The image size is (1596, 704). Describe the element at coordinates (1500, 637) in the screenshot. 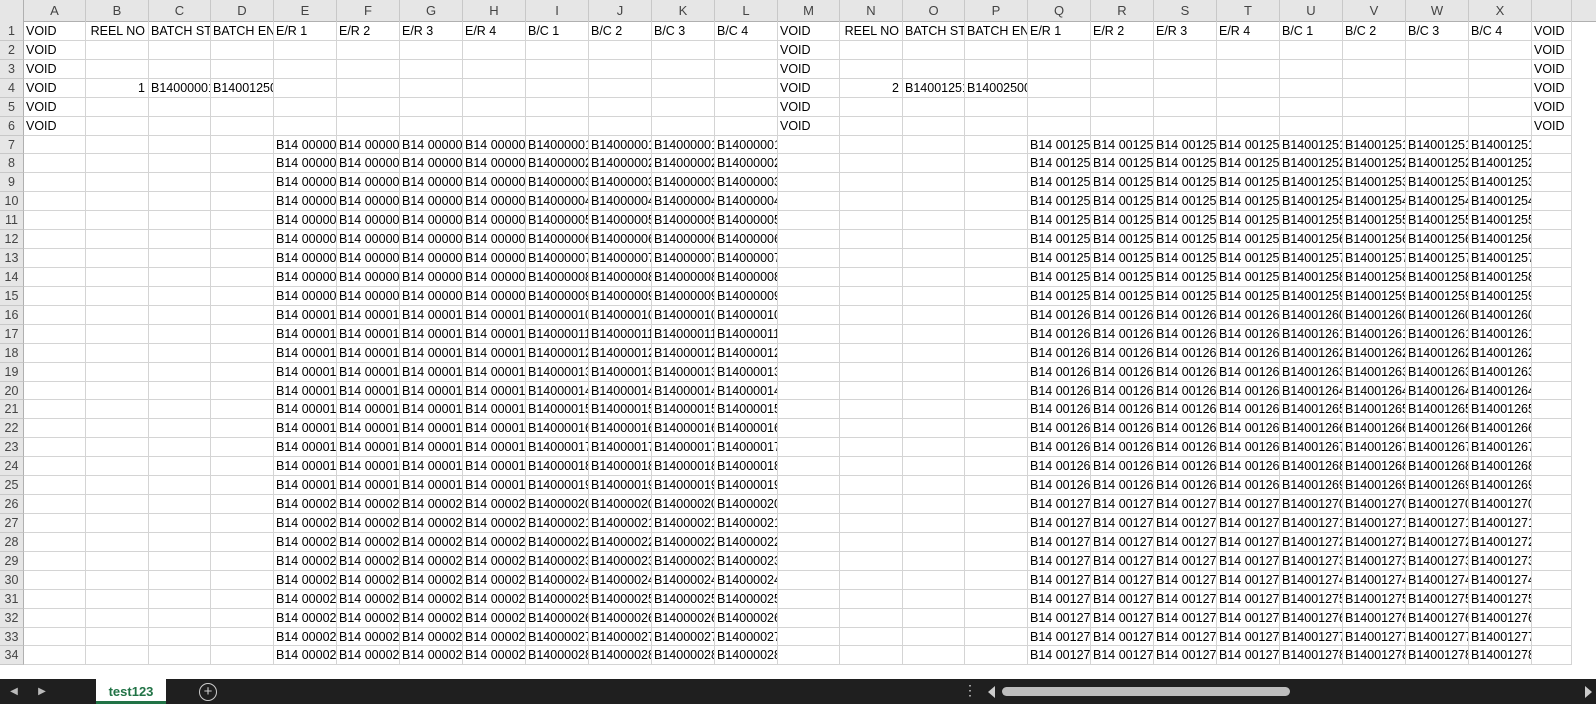

I see `cell: B140012775` at that location.